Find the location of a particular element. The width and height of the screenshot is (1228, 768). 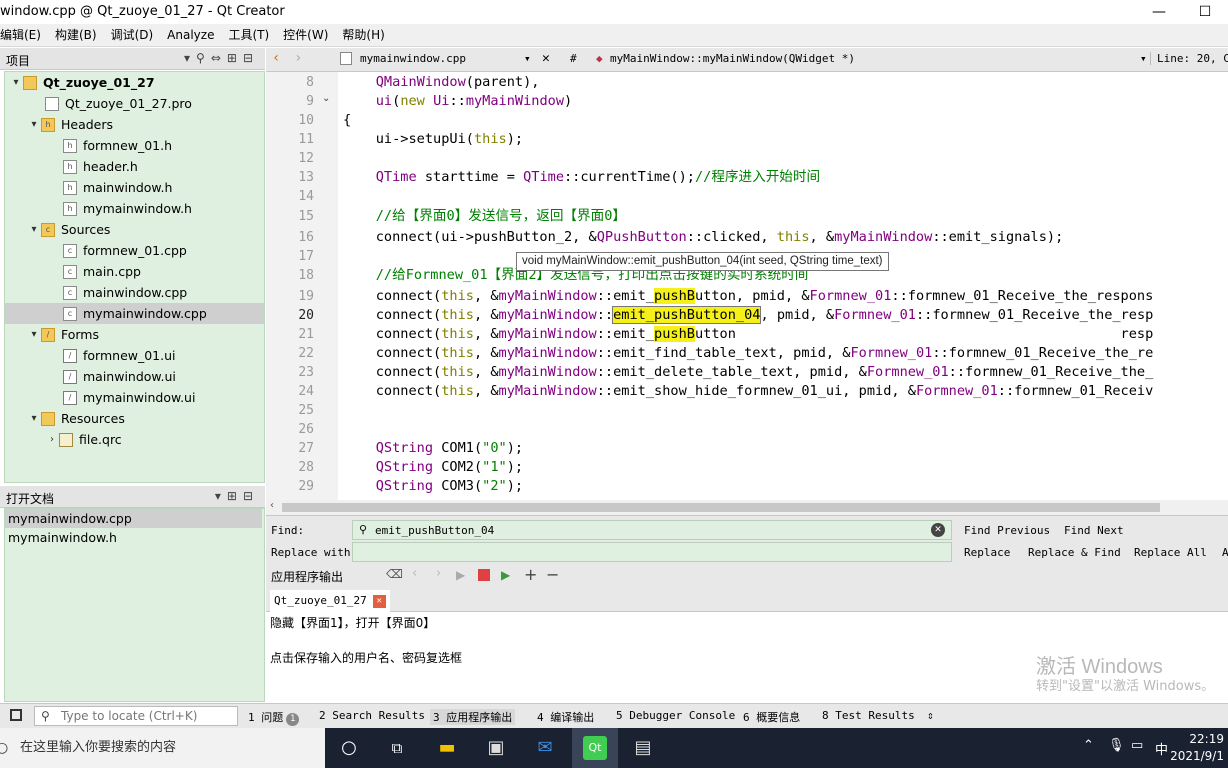

previous-icon: ‹ is located at coordinates (414, 573).